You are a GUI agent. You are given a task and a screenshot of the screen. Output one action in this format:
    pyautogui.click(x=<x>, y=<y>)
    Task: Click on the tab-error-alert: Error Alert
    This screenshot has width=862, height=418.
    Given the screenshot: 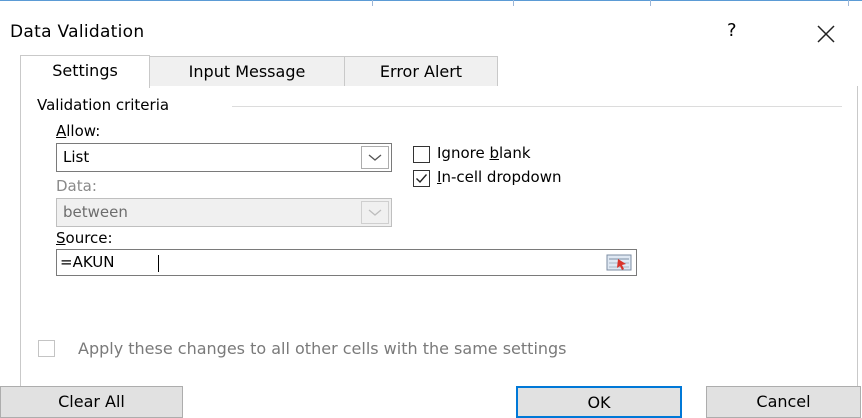 What is the action you would take?
    pyautogui.click(x=421, y=71)
    